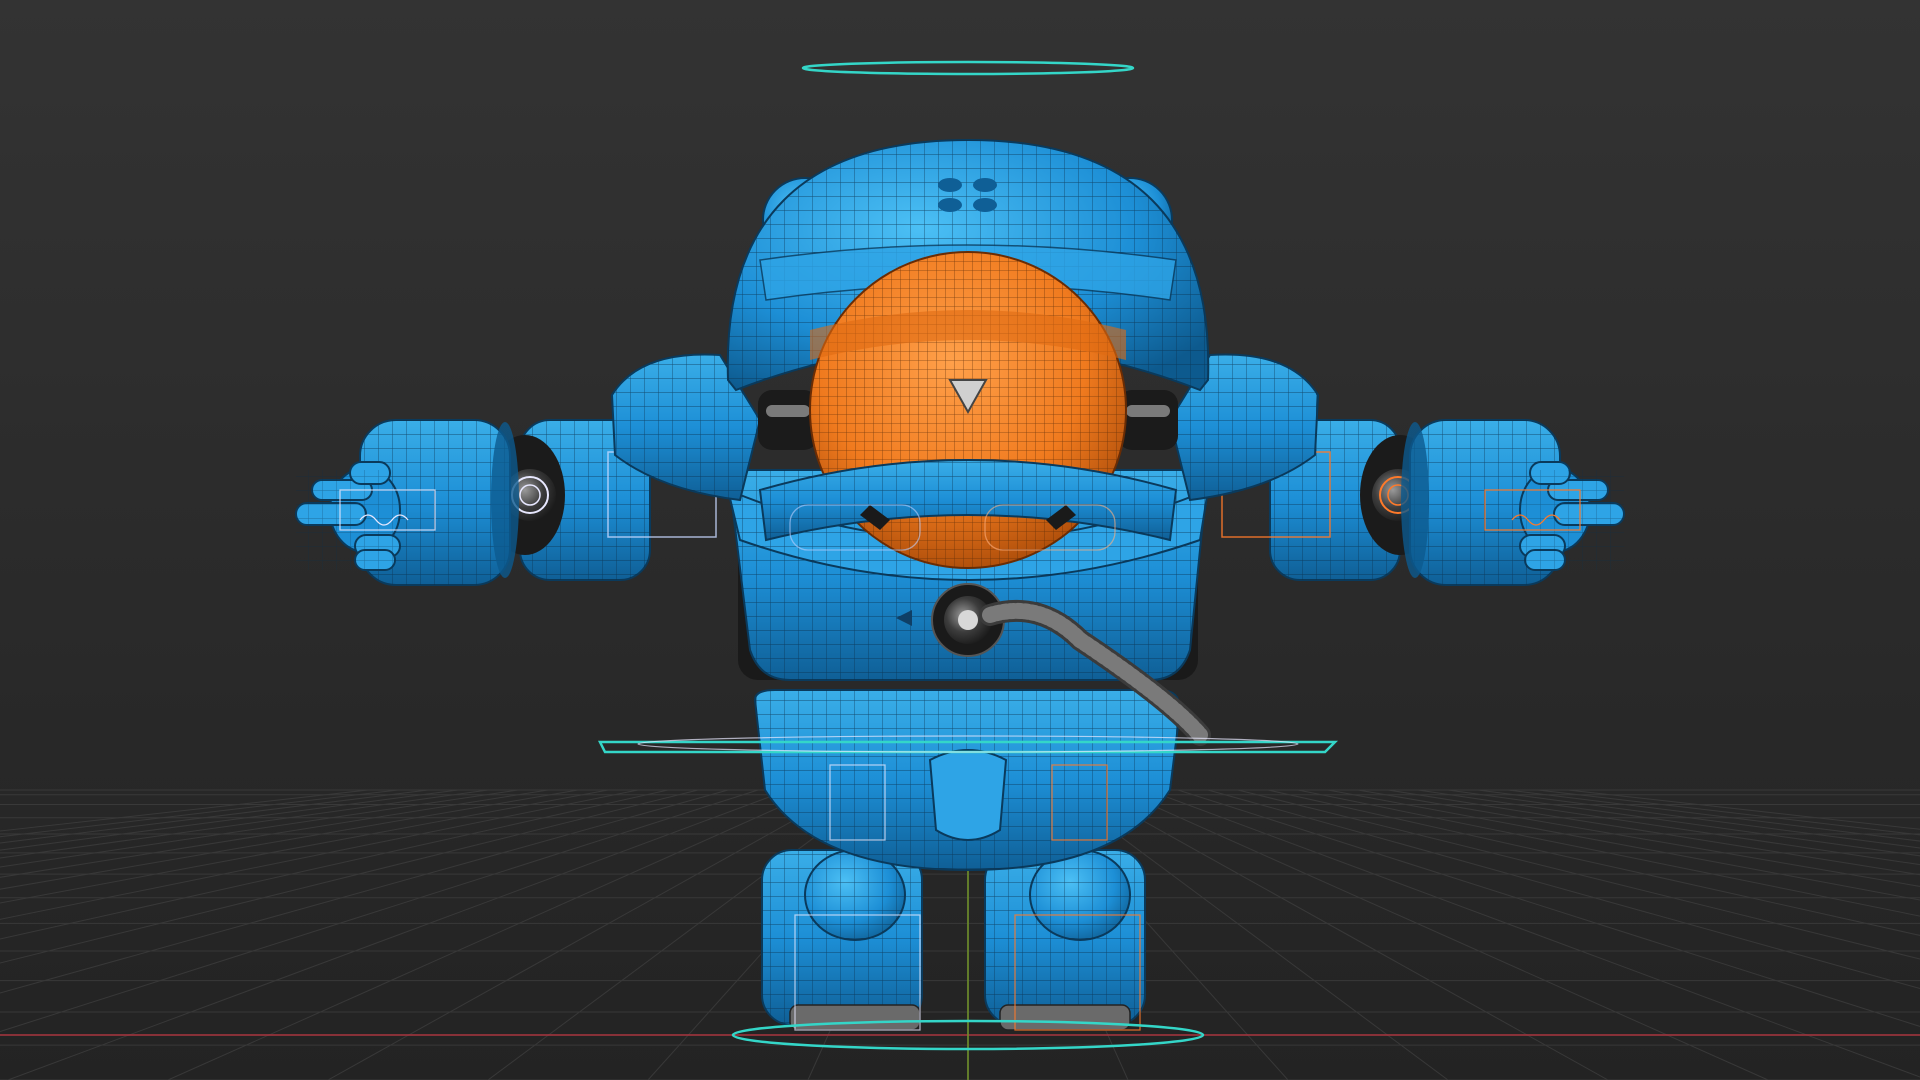 The image size is (1920, 1080). I want to click on left-leg, so click(842, 940).